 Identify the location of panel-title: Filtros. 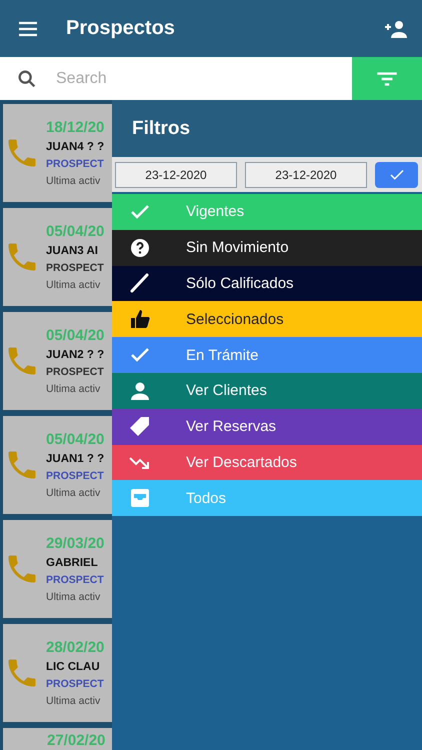
(161, 129).